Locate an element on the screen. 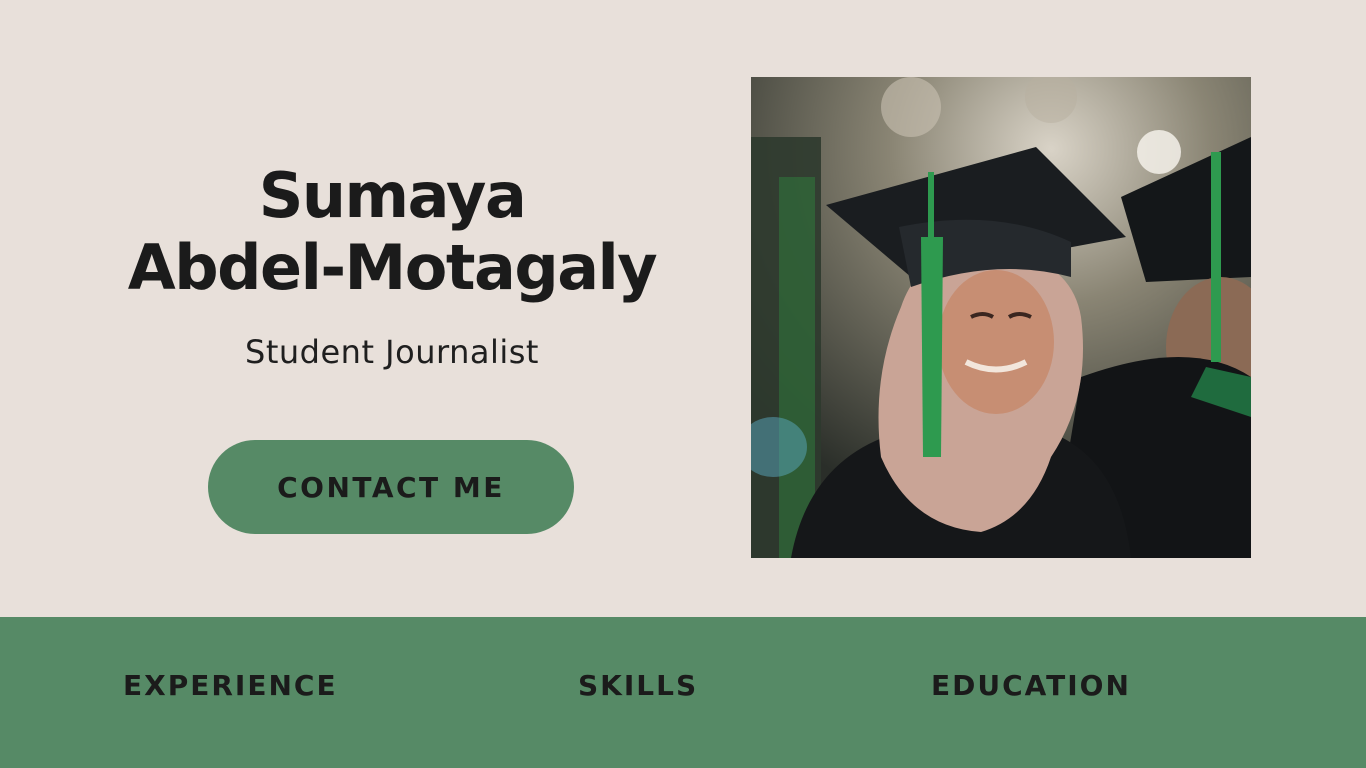 The height and width of the screenshot is (768, 1366). contact-me-button: CONTACT ME is located at coordinates (391, 487).